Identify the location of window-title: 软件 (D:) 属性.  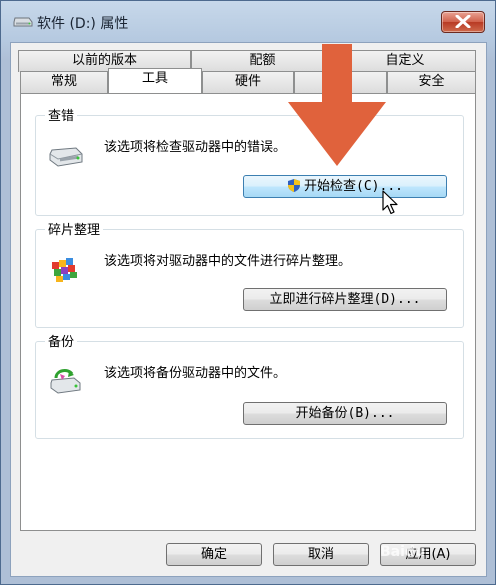
(83, 24).